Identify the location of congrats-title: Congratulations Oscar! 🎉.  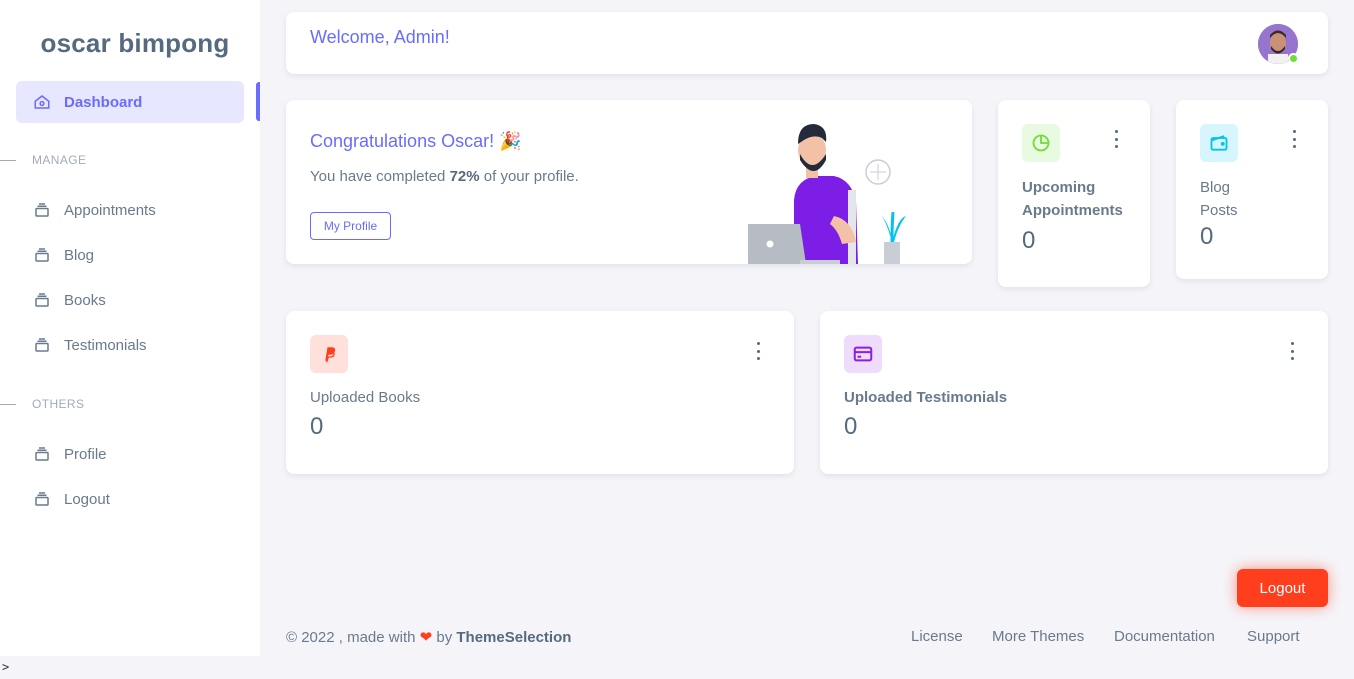
(416, 141).